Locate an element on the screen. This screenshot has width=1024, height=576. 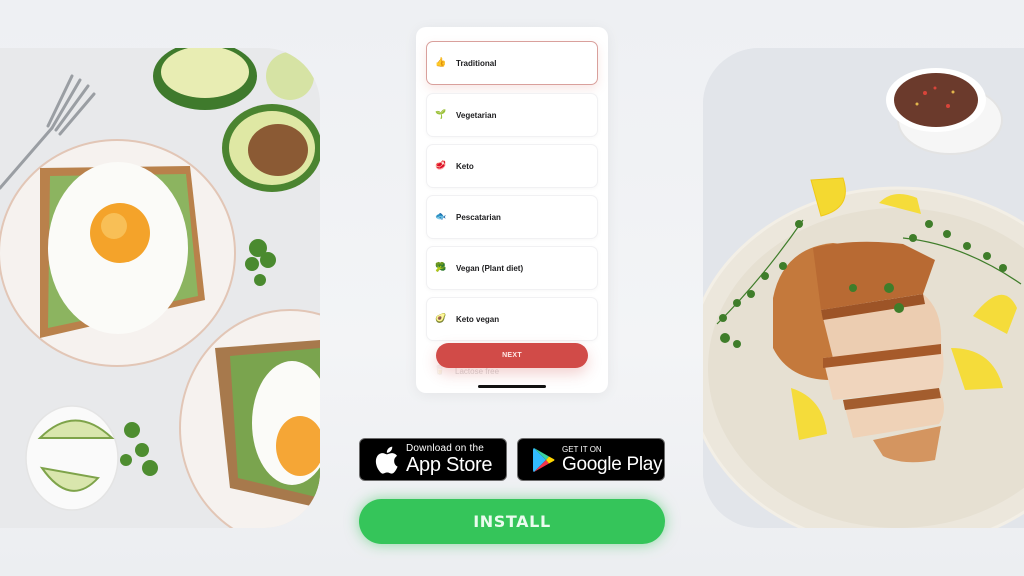
option-label: Keto vegan is located at coordinates (478, 319).